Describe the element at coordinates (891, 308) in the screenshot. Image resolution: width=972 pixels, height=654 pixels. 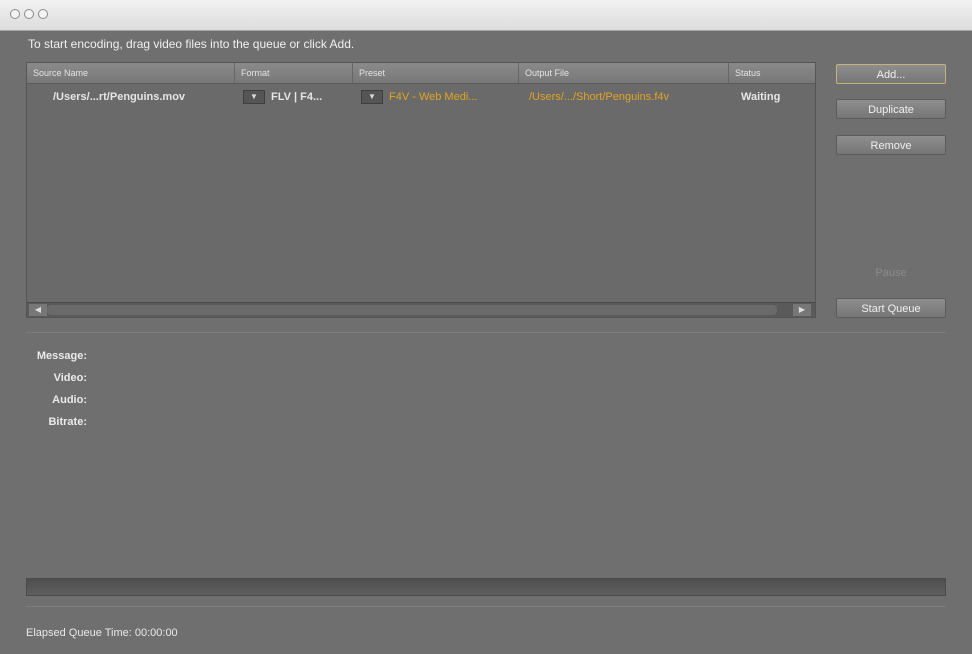
I see `start-queue-button: Start Queue` at that location.